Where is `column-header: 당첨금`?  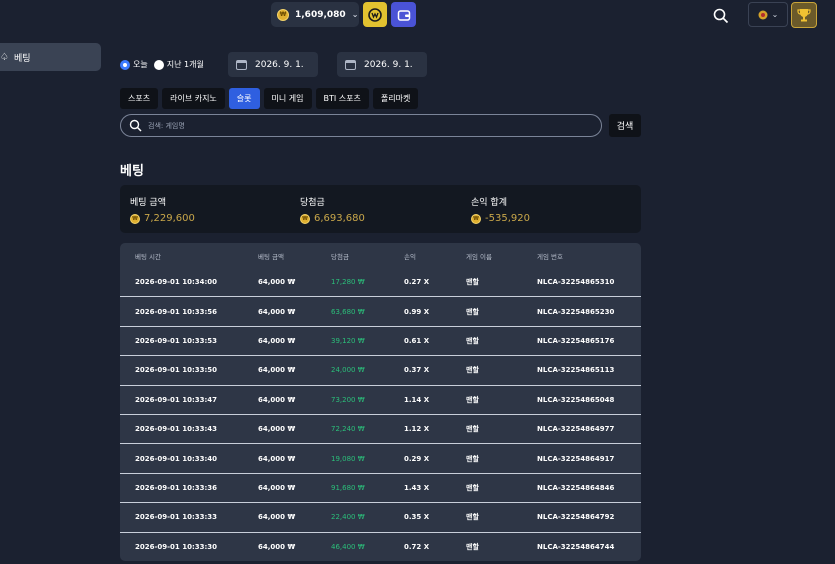
column-header: 당첨금 is located at coordinates (340, 256).